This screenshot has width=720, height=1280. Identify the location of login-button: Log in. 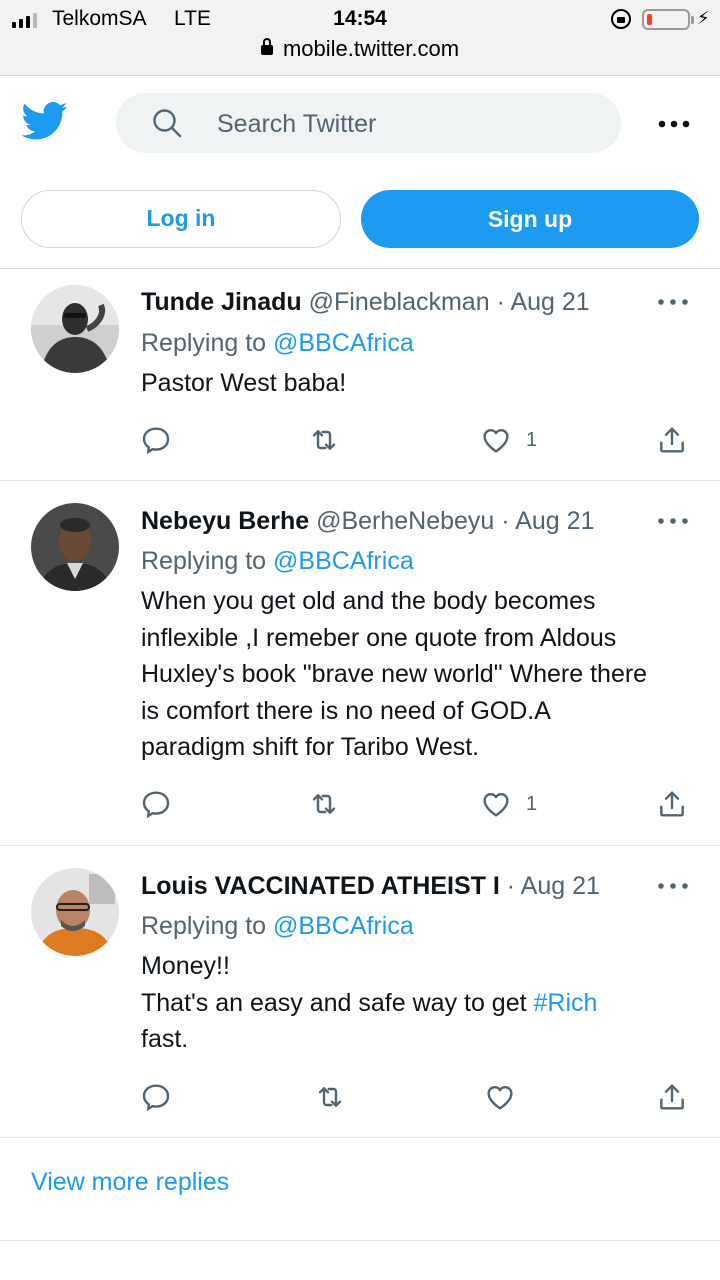
(181, 219).